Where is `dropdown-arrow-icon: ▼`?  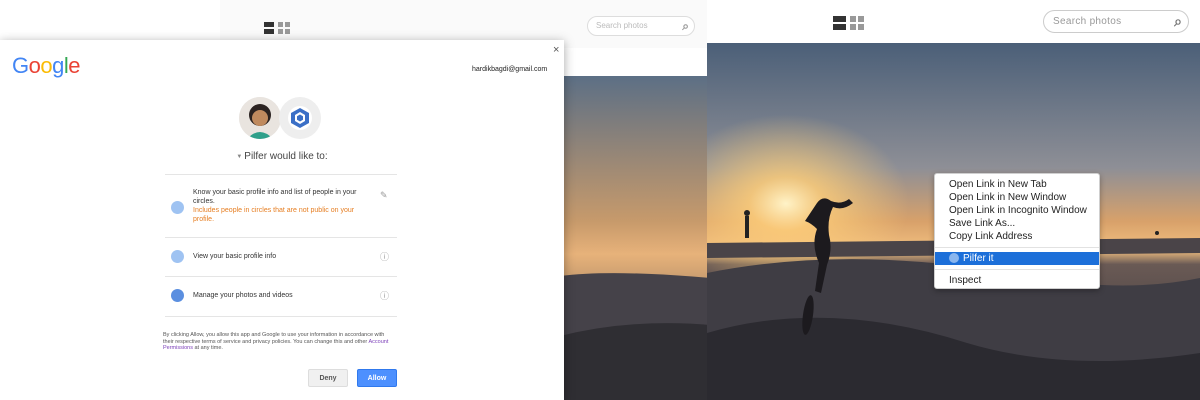 dropdown-arrow-icon: ▼ is located at coordinates (239, 157).